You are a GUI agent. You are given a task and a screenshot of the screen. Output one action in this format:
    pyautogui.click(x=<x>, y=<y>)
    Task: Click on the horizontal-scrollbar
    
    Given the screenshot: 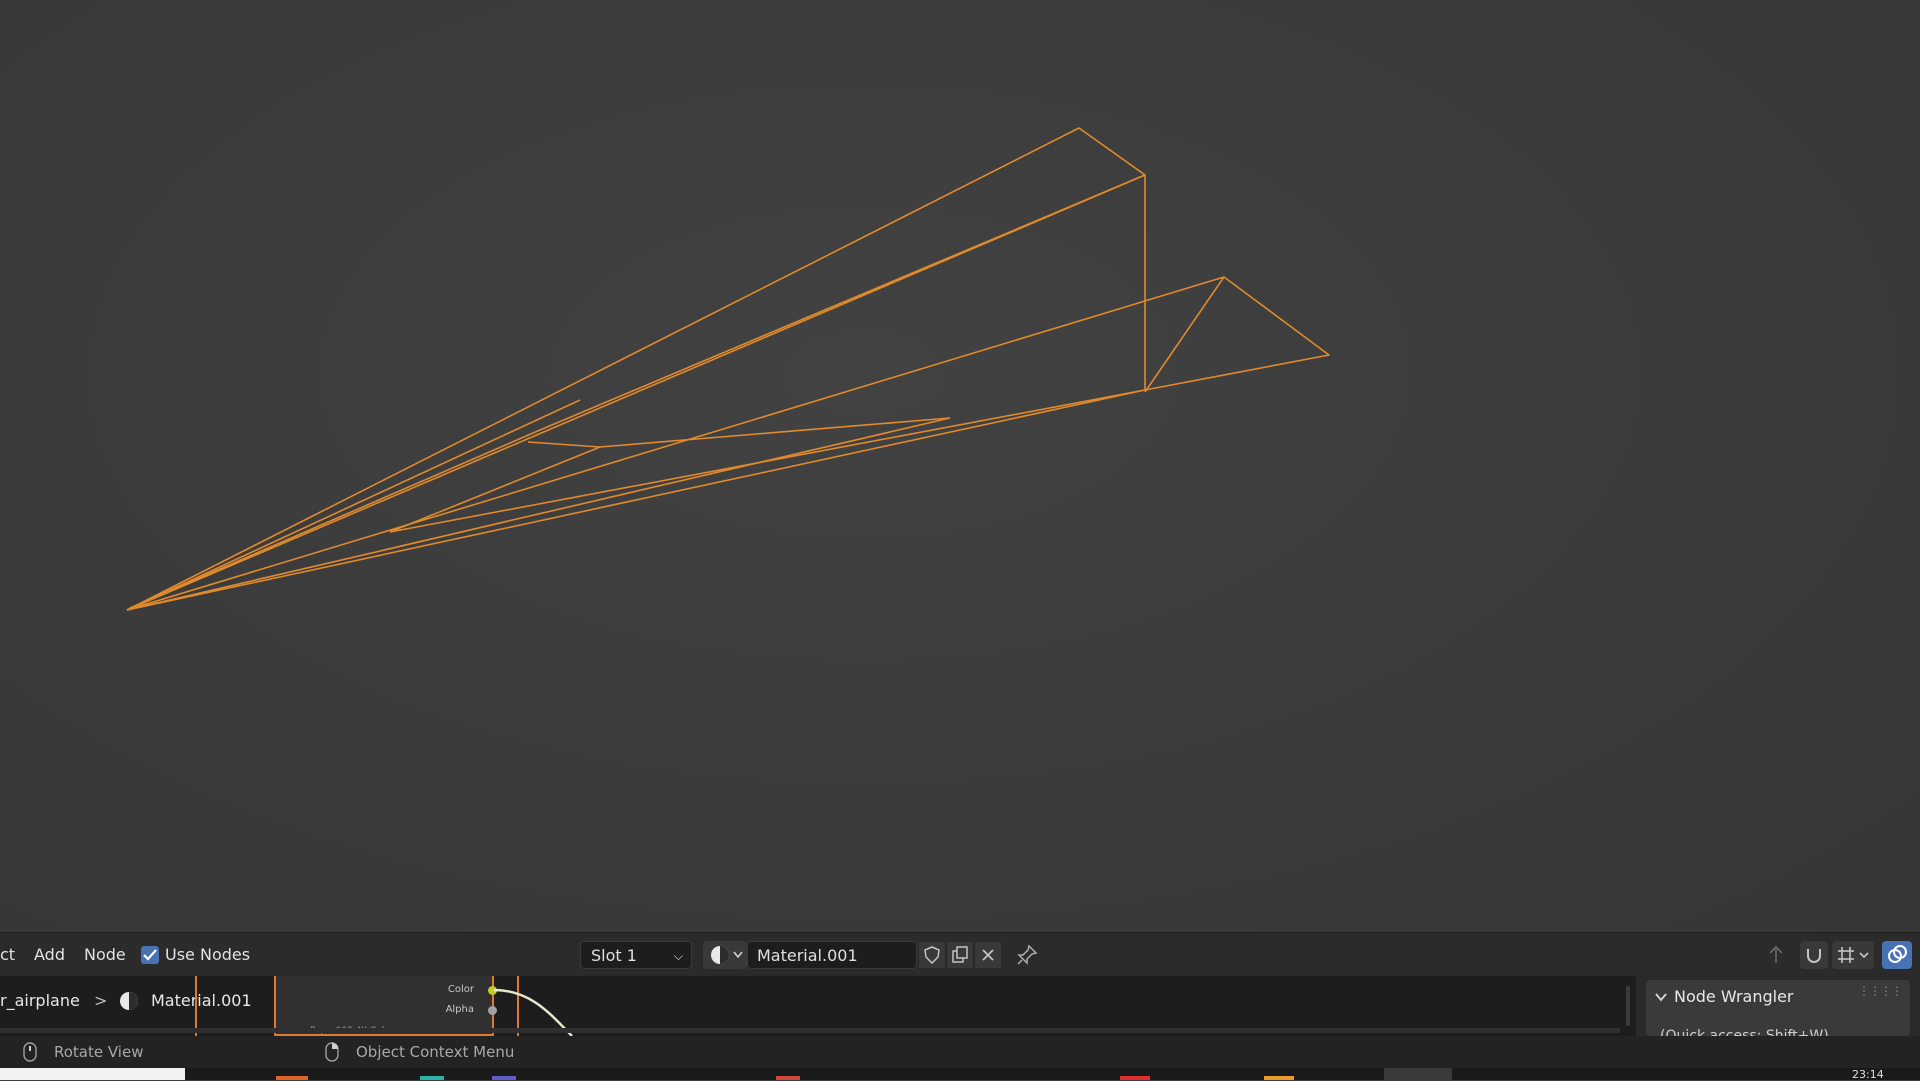 What is the action you would take?
    pyautogui.click(x=810, y=1030)
    